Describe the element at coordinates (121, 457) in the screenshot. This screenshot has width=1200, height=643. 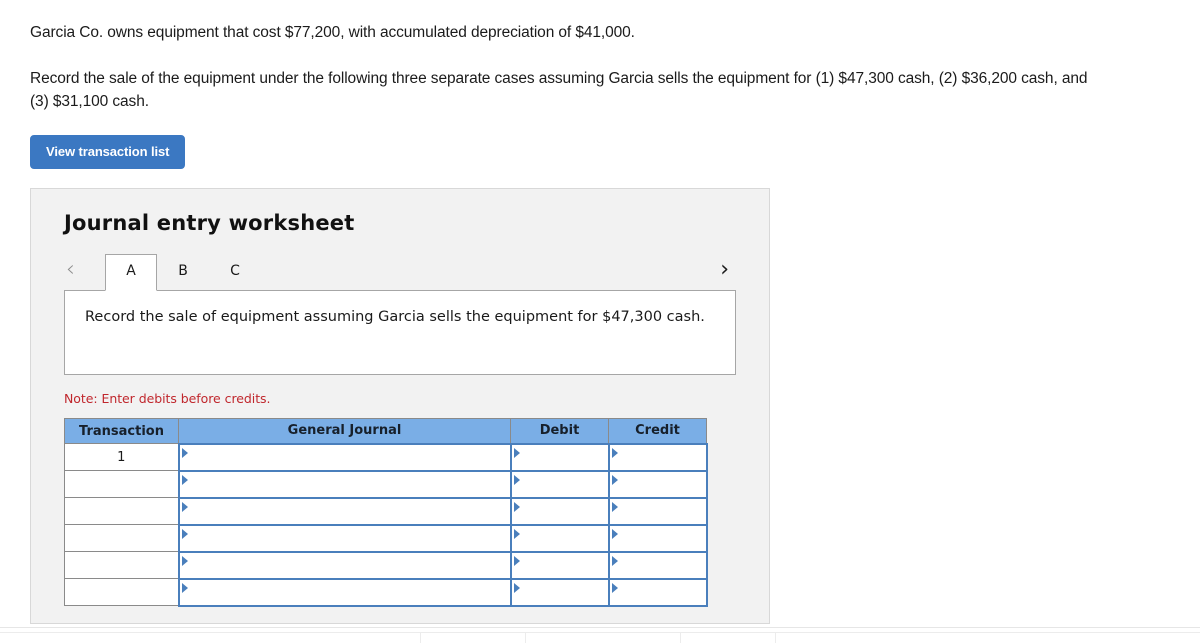
I see `transaction-number-cell: 1` at that location.